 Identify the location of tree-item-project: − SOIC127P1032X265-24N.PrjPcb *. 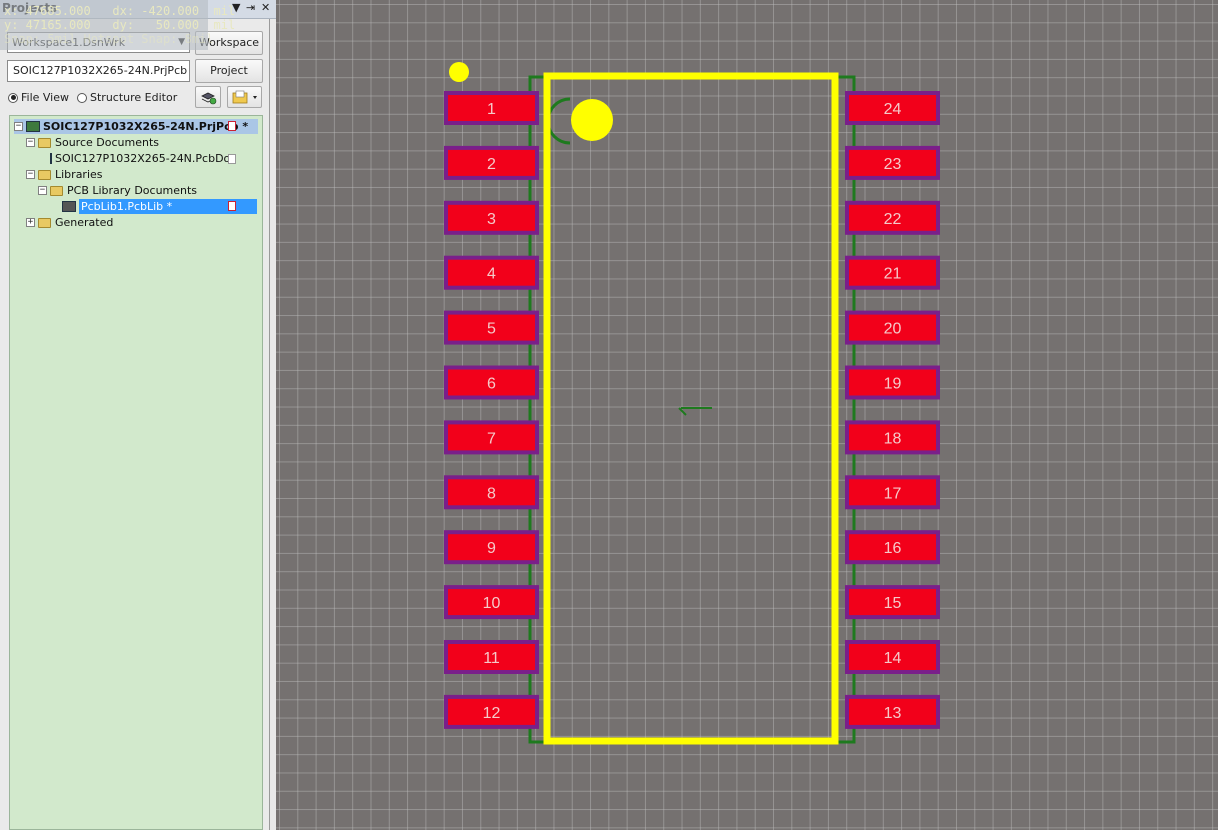
(136, 126).